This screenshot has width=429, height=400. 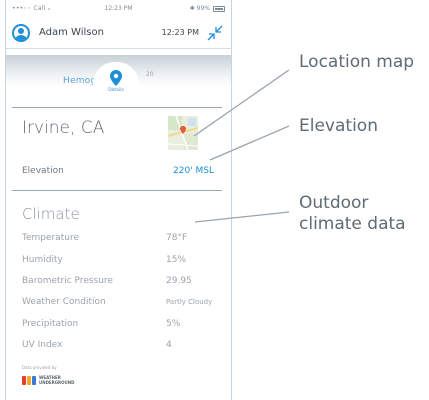 I want to click on callout-outdoor-climate: Outdoor climate data, so click(x=352, y=214).